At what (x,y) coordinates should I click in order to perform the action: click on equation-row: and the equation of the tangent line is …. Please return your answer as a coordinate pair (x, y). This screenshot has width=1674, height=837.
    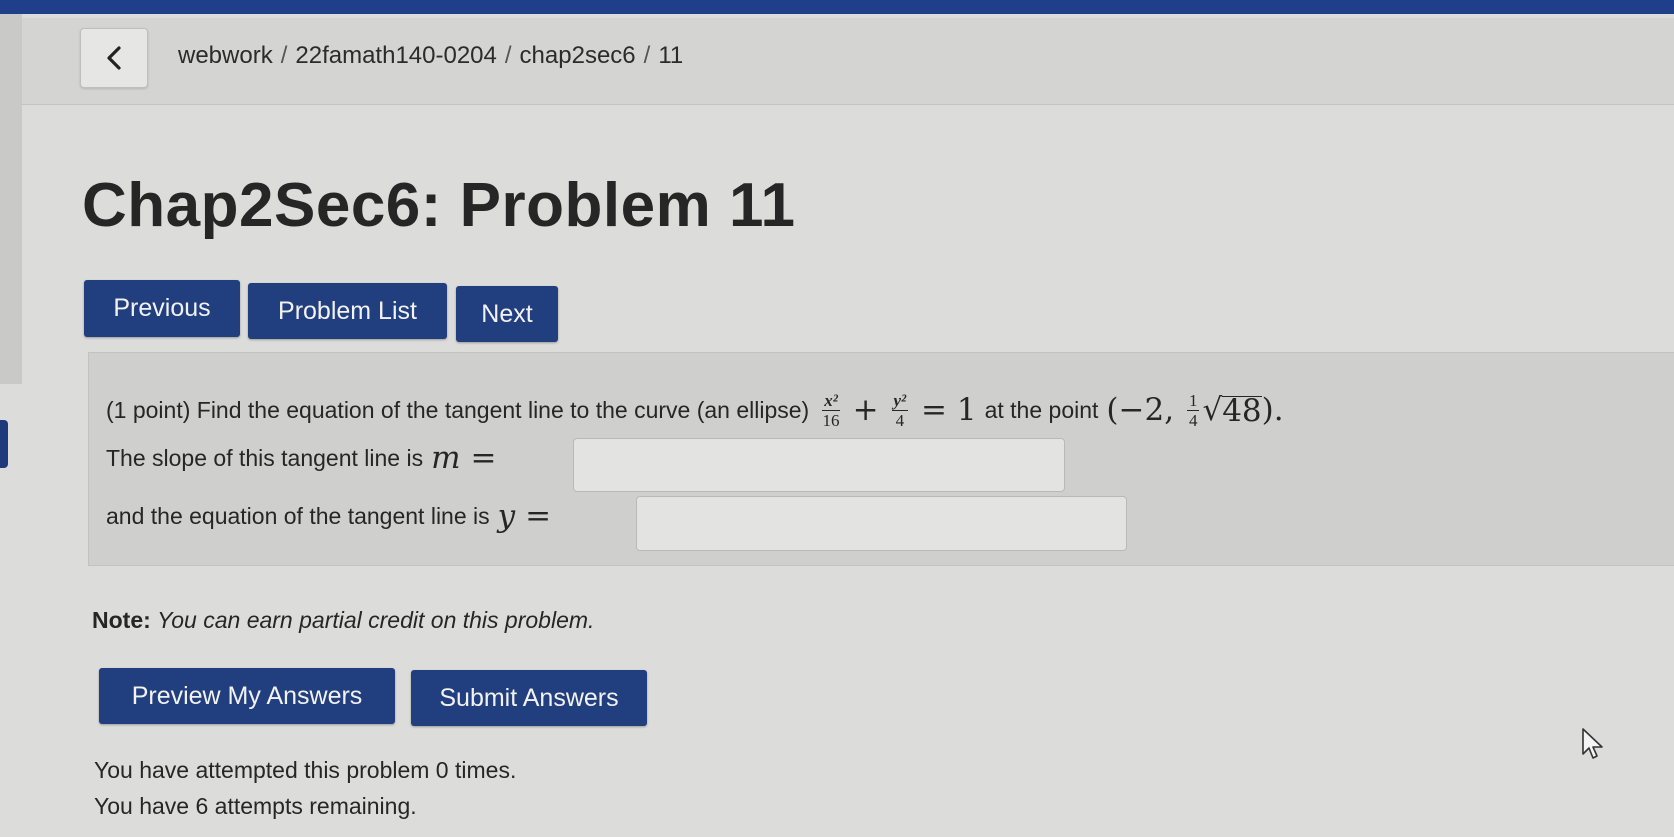
    Looking at the image, I should click on (328, 516).